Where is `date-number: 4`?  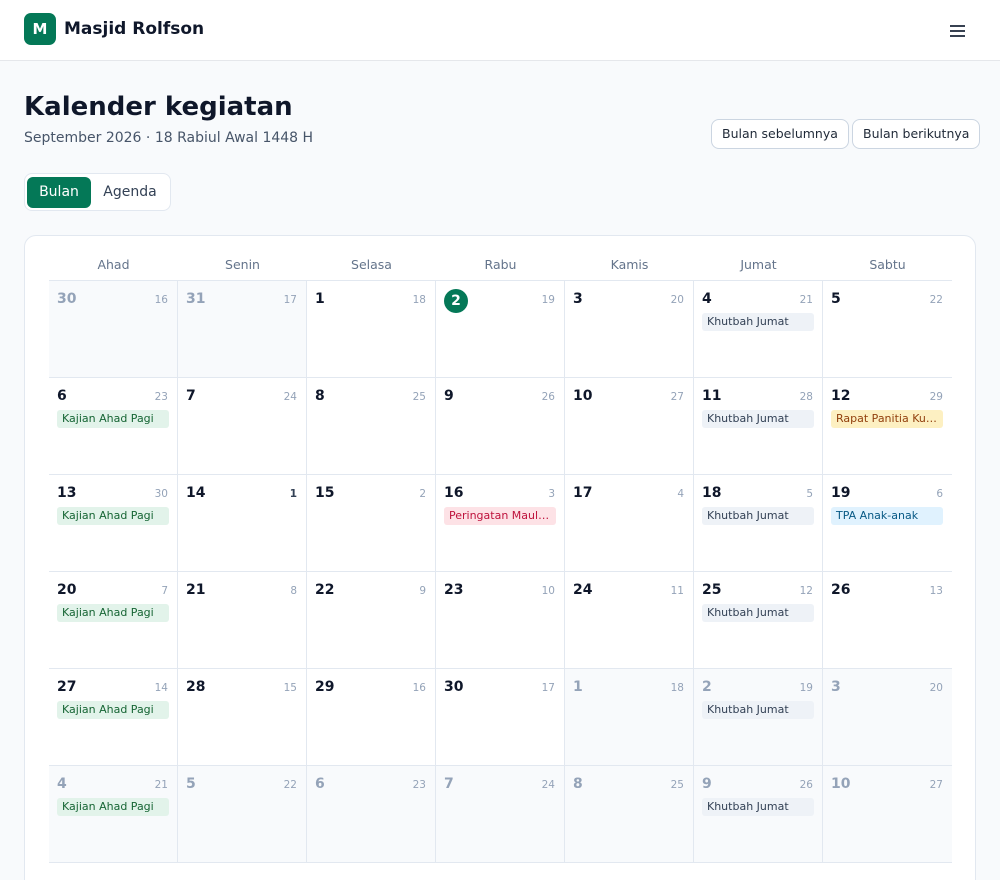
date-number: 4 is located at coordinates (62, 784).